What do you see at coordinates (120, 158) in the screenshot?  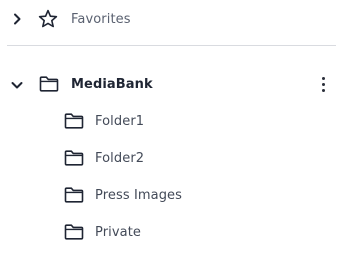 I see `tree-item-label: Folder2` at bounding box center [120, 158].